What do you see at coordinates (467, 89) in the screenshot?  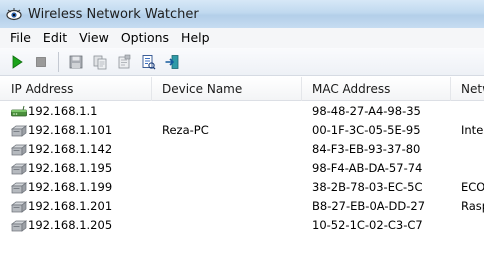 I see `column-header-network-adapter-company: Netw` at bounding box center [467, 89].